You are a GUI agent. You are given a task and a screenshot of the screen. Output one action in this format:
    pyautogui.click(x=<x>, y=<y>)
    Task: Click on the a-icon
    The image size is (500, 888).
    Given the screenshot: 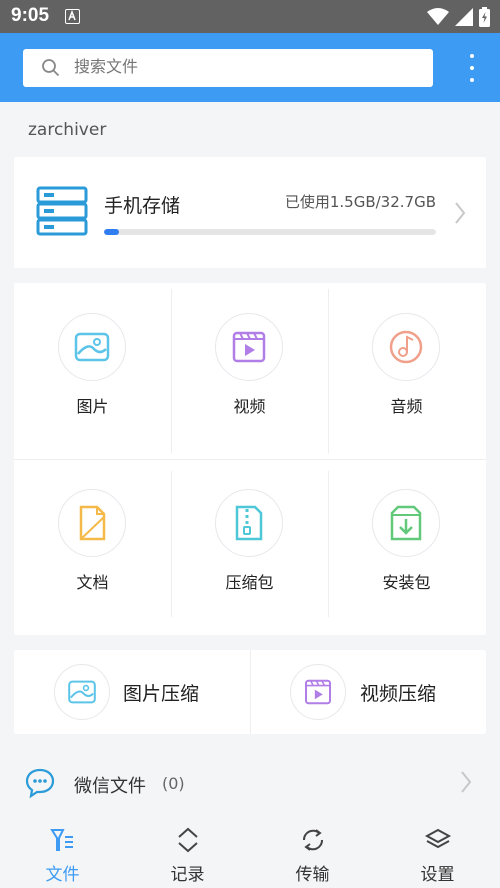 What is the action you would take?
    pyautogui.click(x=72, y=16)
    